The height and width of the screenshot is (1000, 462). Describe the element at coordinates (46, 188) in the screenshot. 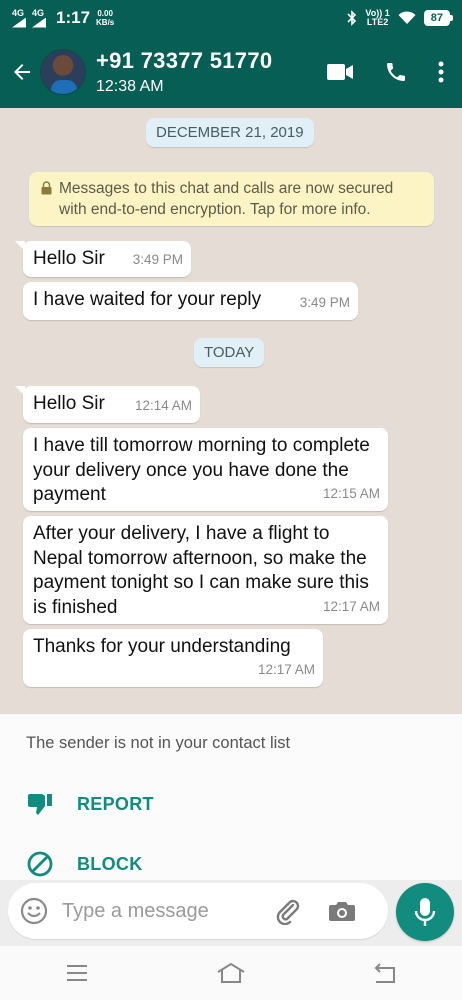

I see `lock-icon` at that location.